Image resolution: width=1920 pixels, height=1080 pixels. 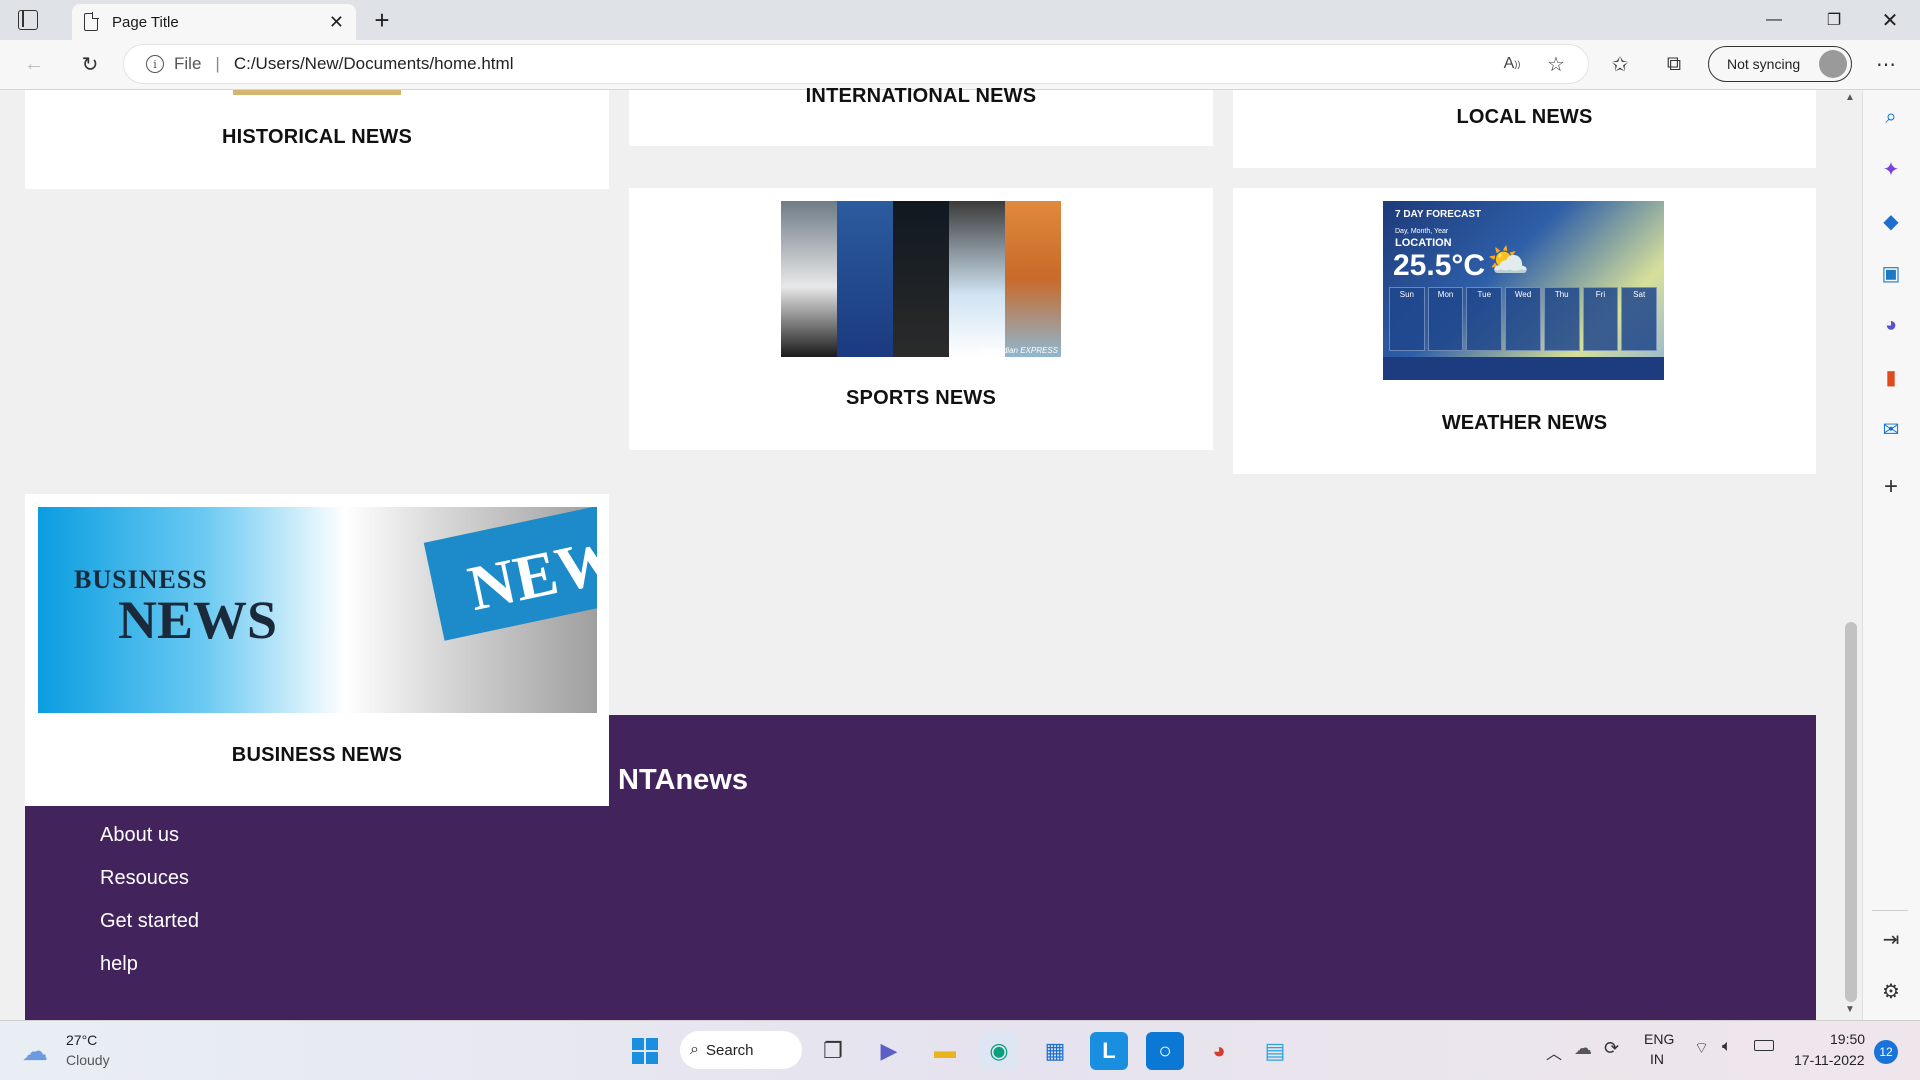 What do you see at coordinates (1407, 319) in the screenshot?
I see `weather-day: Sun` at bounding box center [1407, 319].